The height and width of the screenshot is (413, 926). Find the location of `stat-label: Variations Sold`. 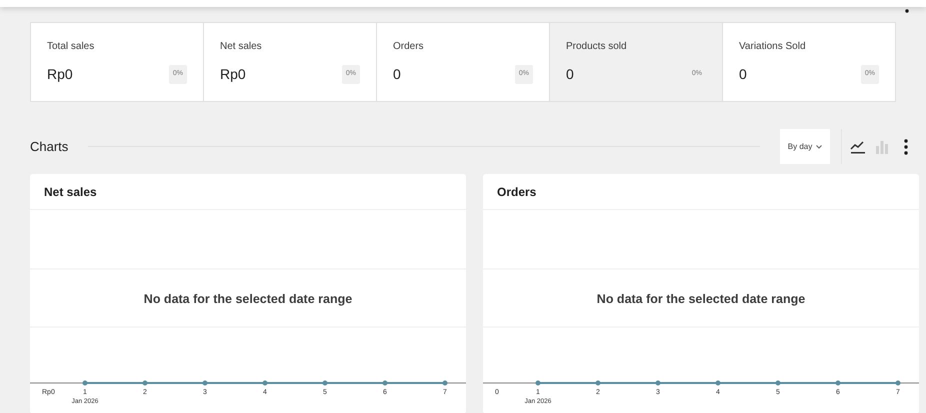

stat-label: Variations Sold is located at coordinates (773, 47).